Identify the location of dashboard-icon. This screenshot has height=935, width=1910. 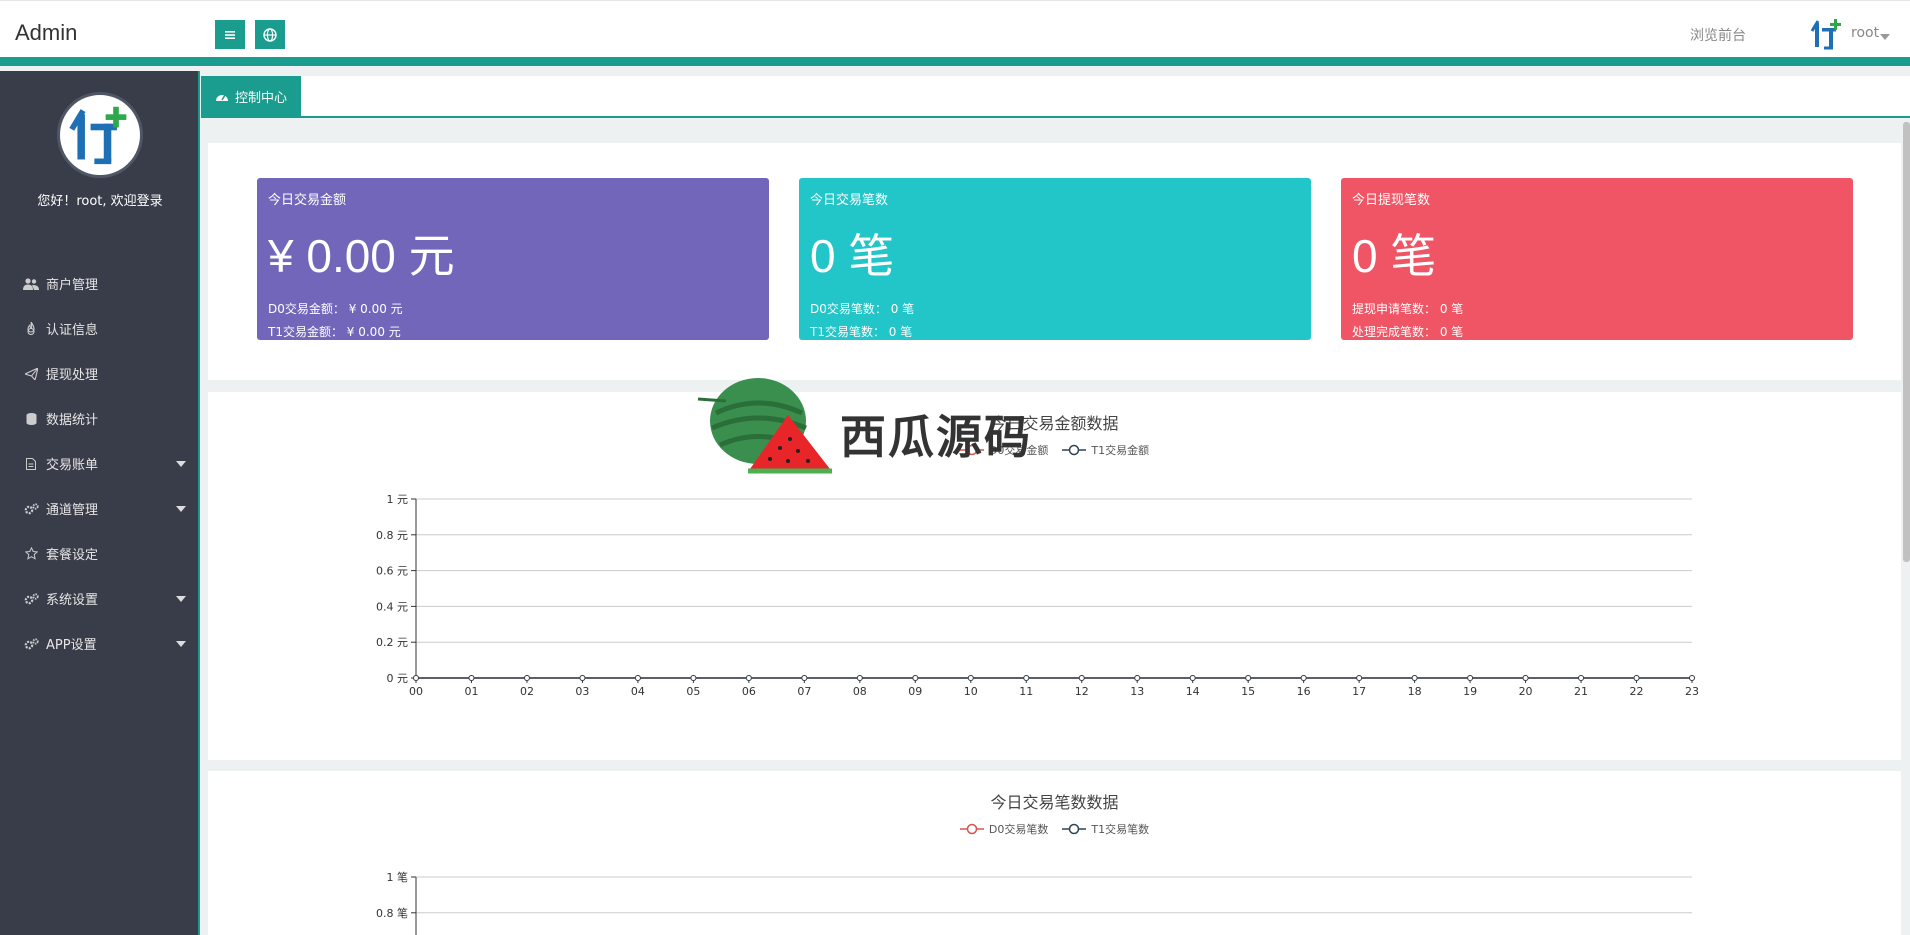
(221, 97).